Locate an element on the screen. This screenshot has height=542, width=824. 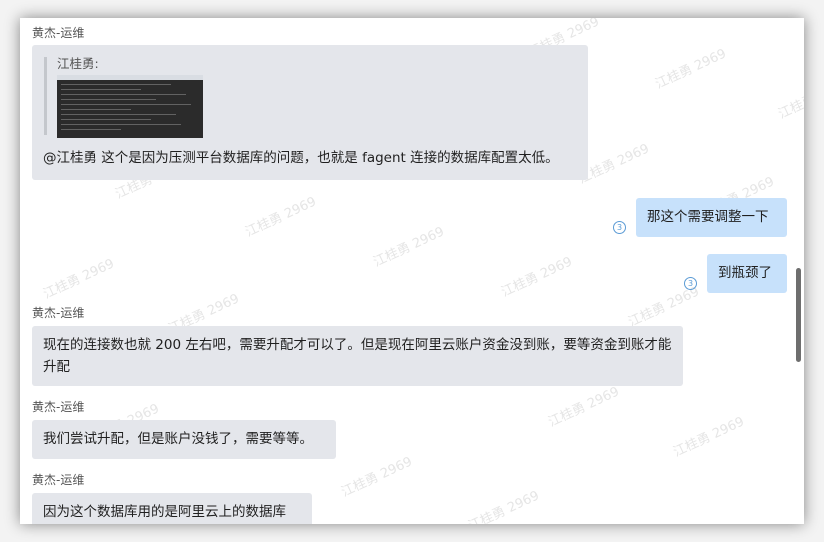
quote-author: 江桂勇: is located at coordinates (78, 63).